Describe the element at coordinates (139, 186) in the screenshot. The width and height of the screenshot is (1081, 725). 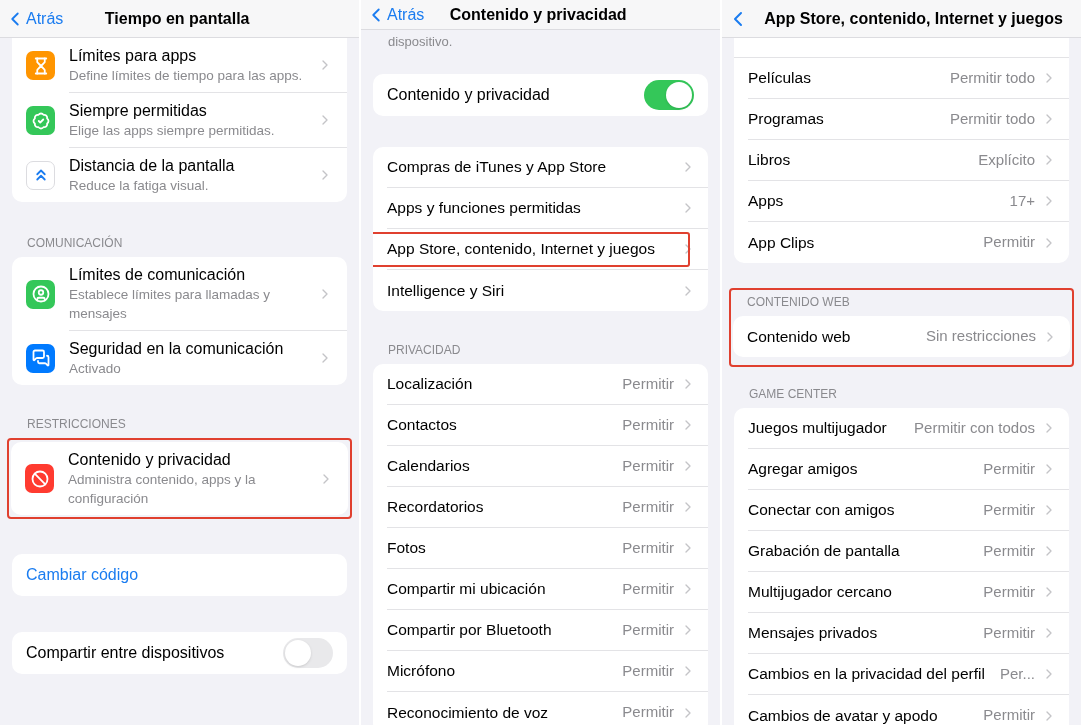
I see `row-subtitle: Reduce la fatiga visual.` at that location.